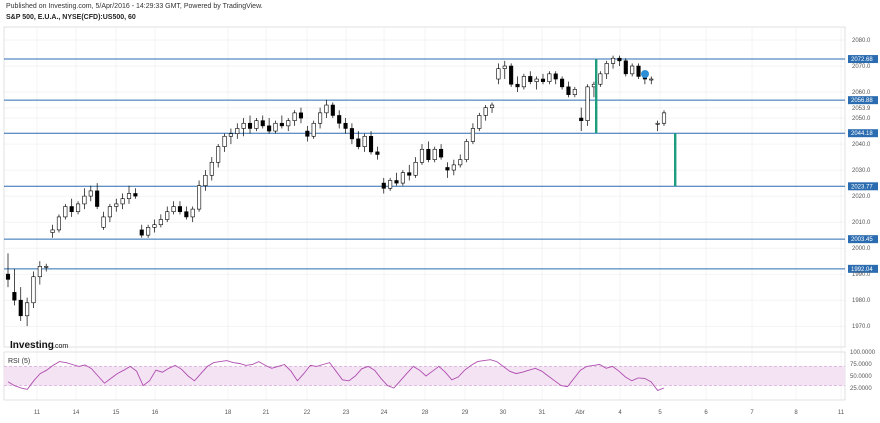 This screenshot has width=880, height=423. Describe the element at coordinates (861, 197) in the screenshot. I see `price-tick-label: 2020.0` at that location.